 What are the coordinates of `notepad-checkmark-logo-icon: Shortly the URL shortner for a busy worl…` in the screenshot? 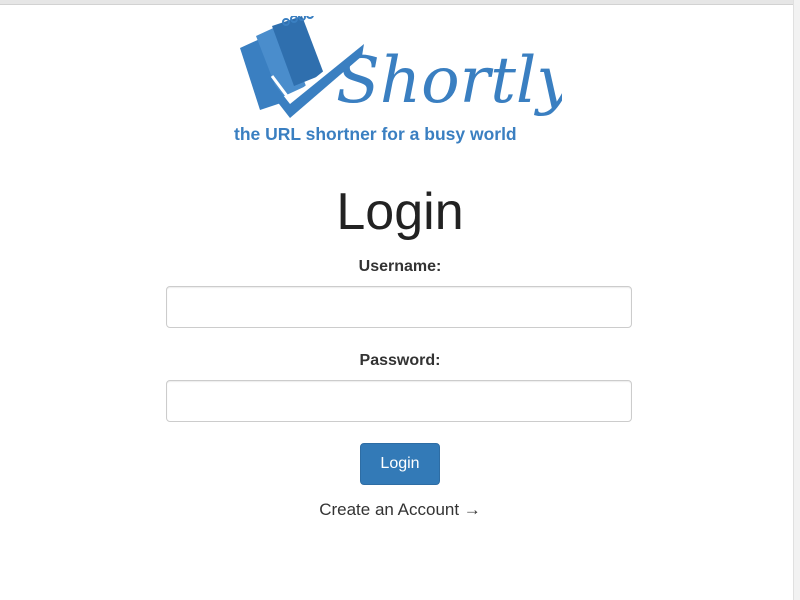 It's located at (398, 80).